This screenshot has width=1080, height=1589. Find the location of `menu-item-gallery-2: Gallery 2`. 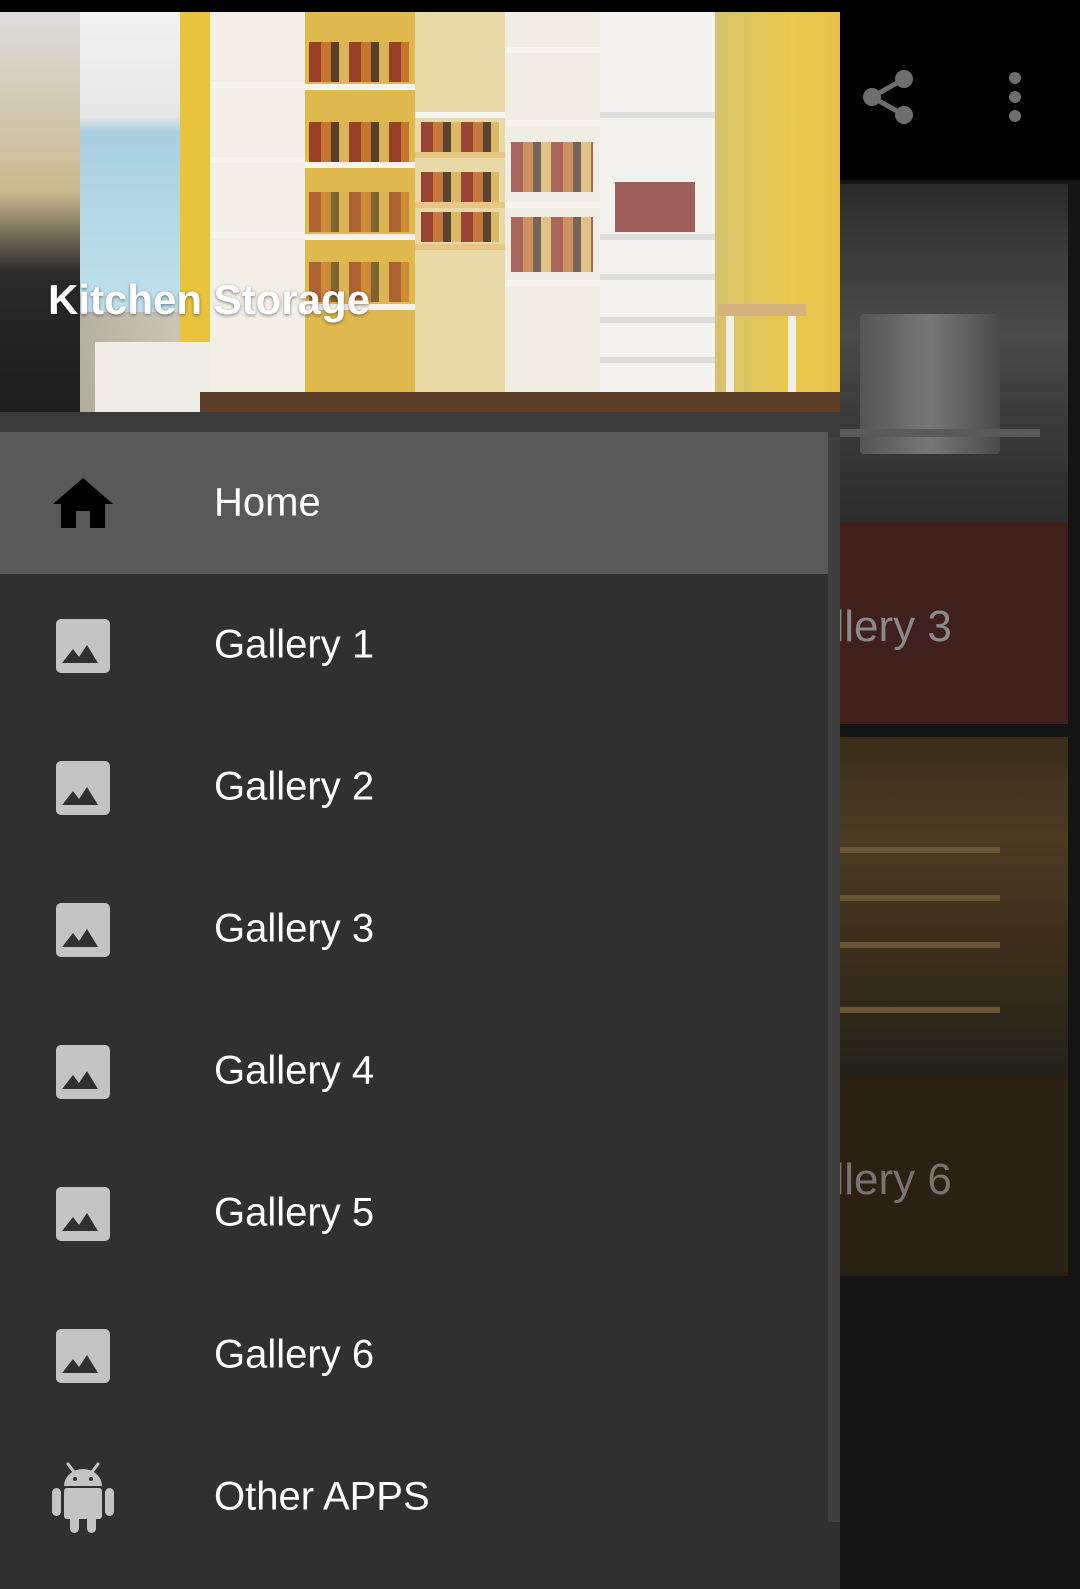

menu-item-gallery-2: Gallery 2 is located at coordinates (414, 787).